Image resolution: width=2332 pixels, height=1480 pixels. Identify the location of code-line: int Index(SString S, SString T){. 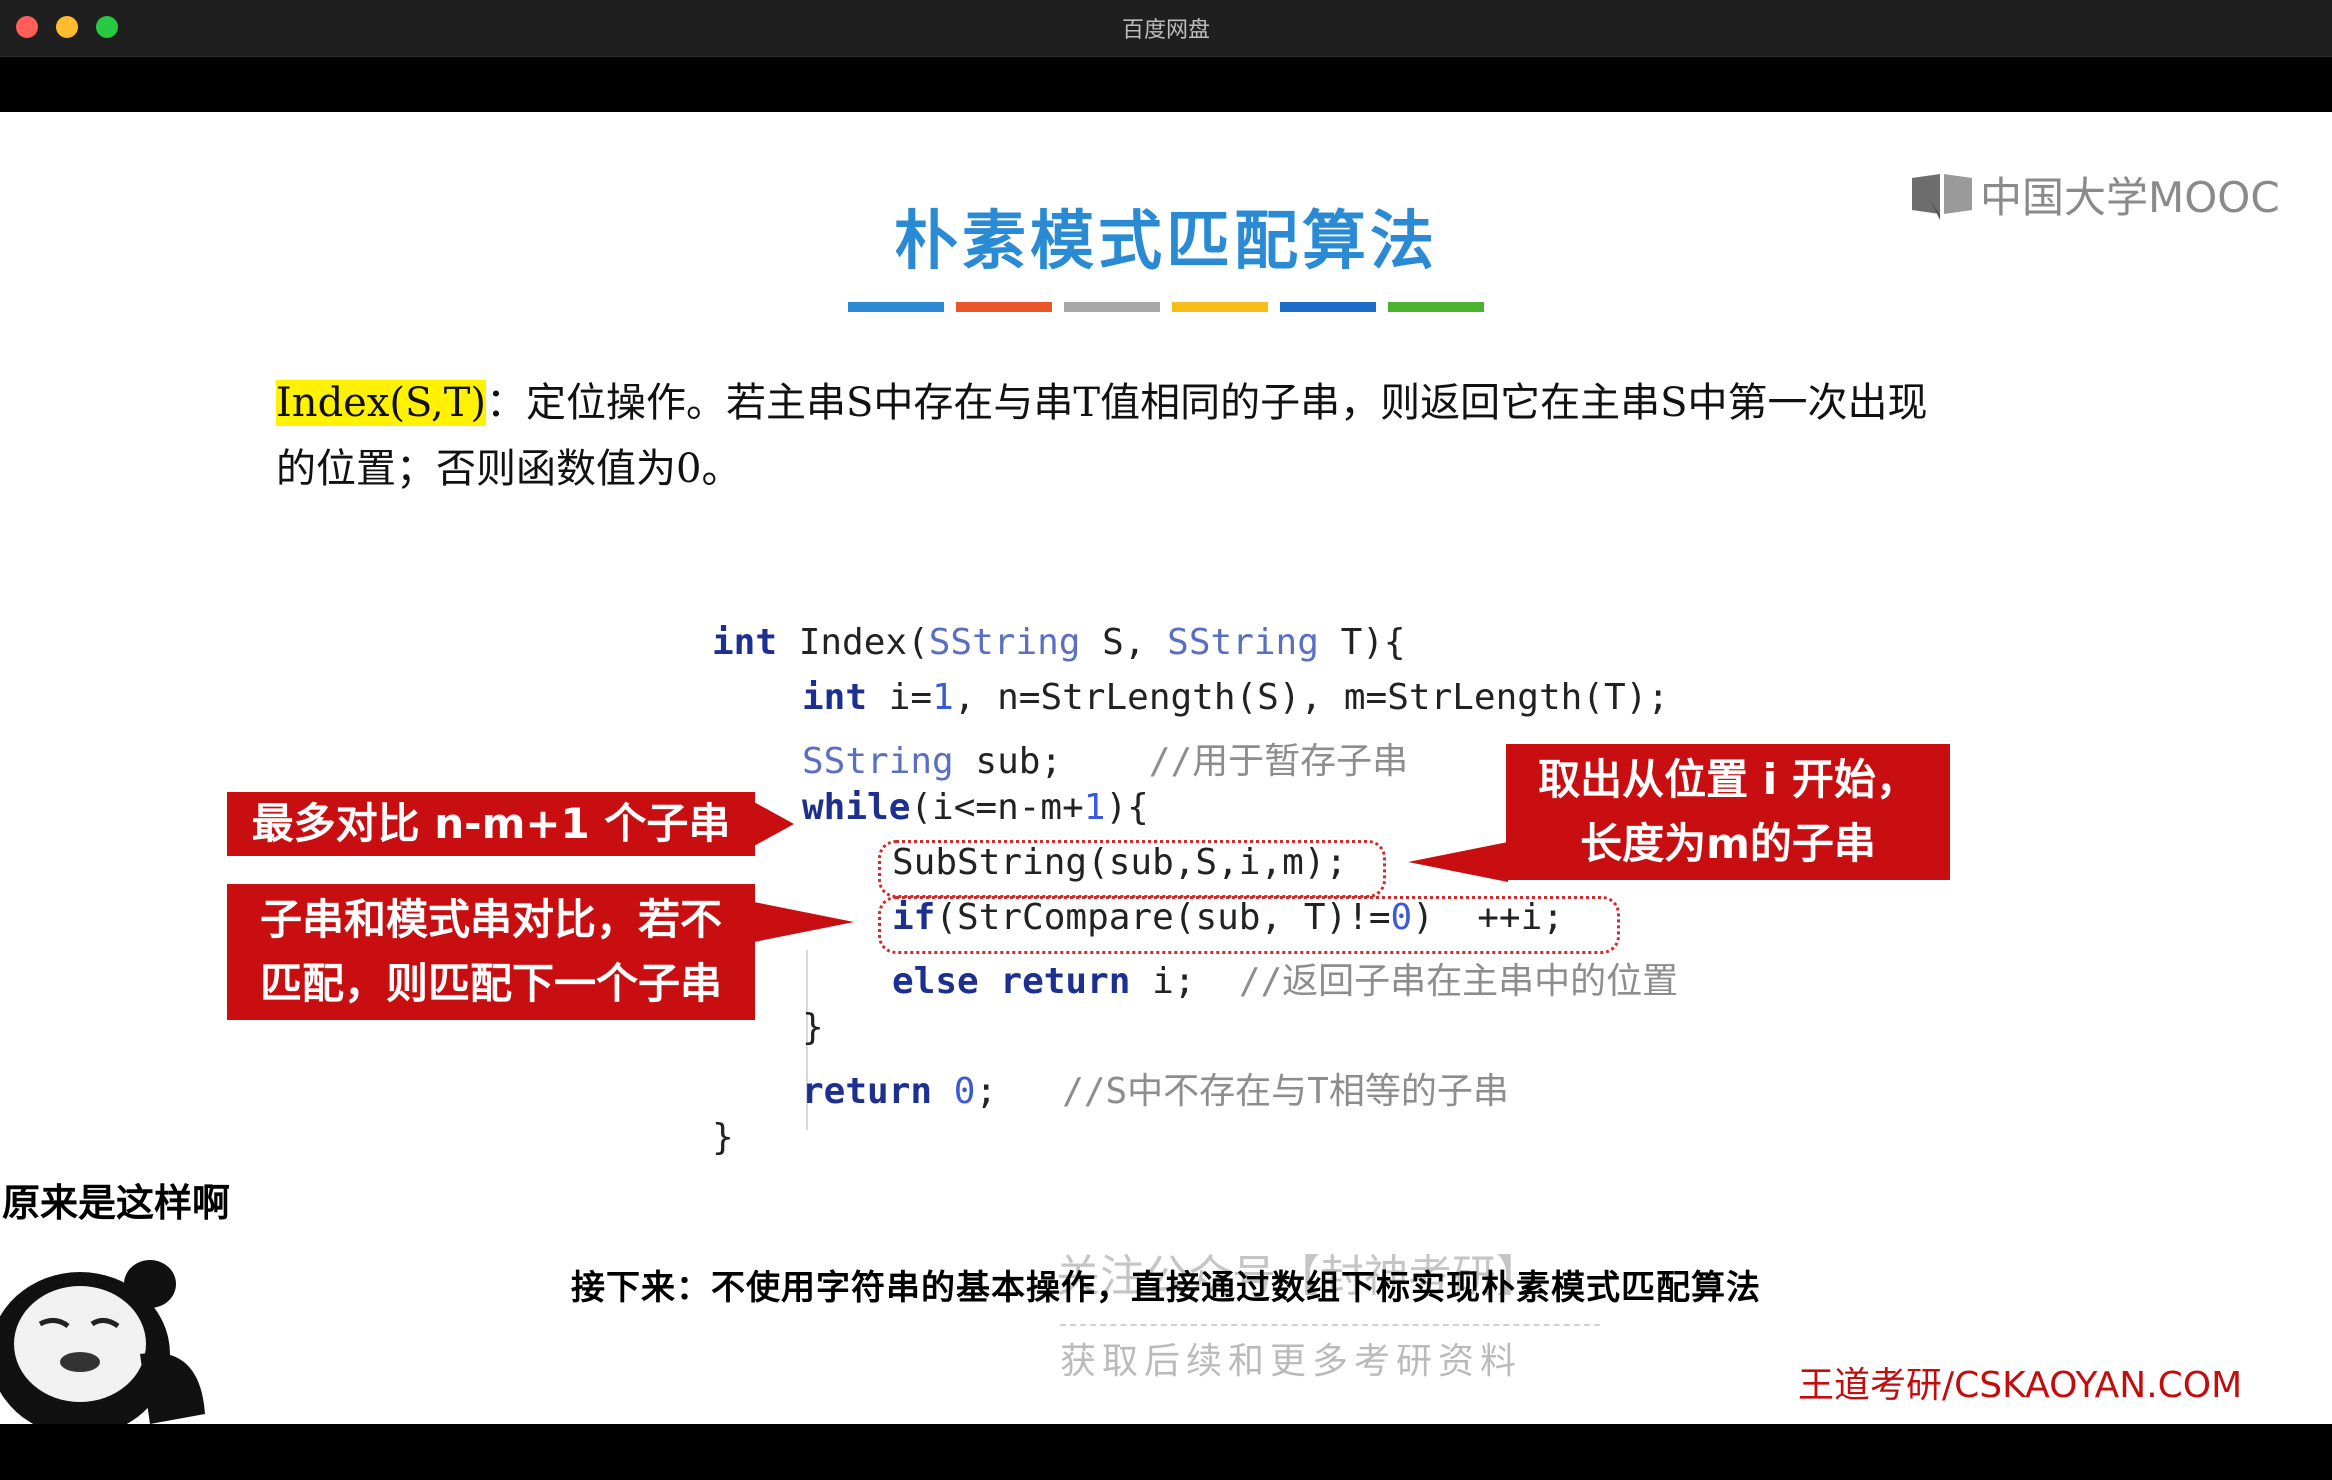
(1059, 642).